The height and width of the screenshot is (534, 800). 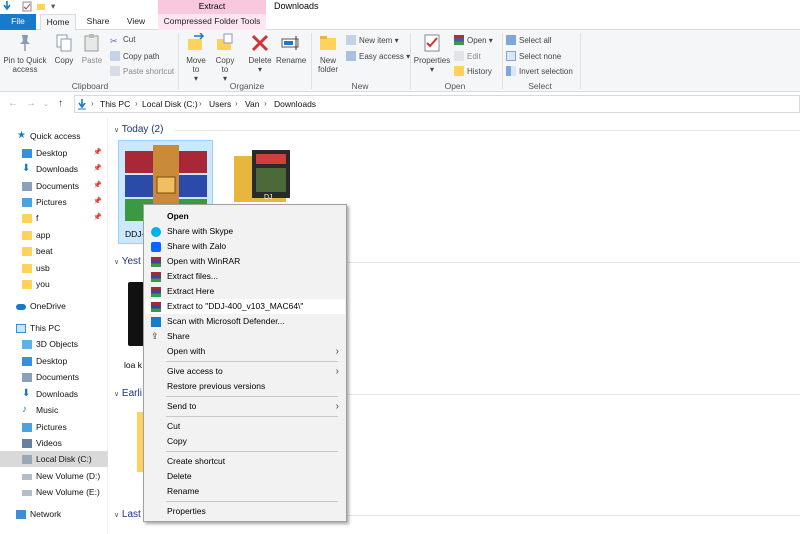 What do you see at coordinates (432, 53) in the screenshot?
I see `properties-button: Properties ▾` at bounding box center [432, 53].